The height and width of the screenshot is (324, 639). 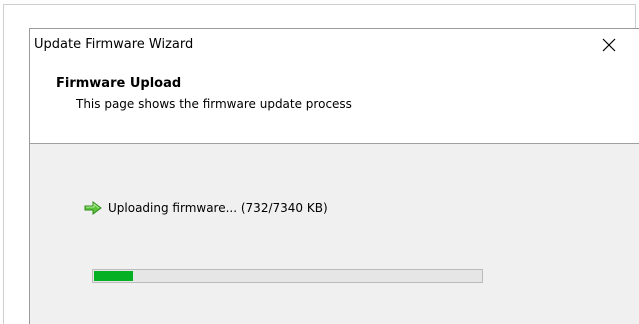 I want to click on upload-progress-bar, so click(x=287, y=276).